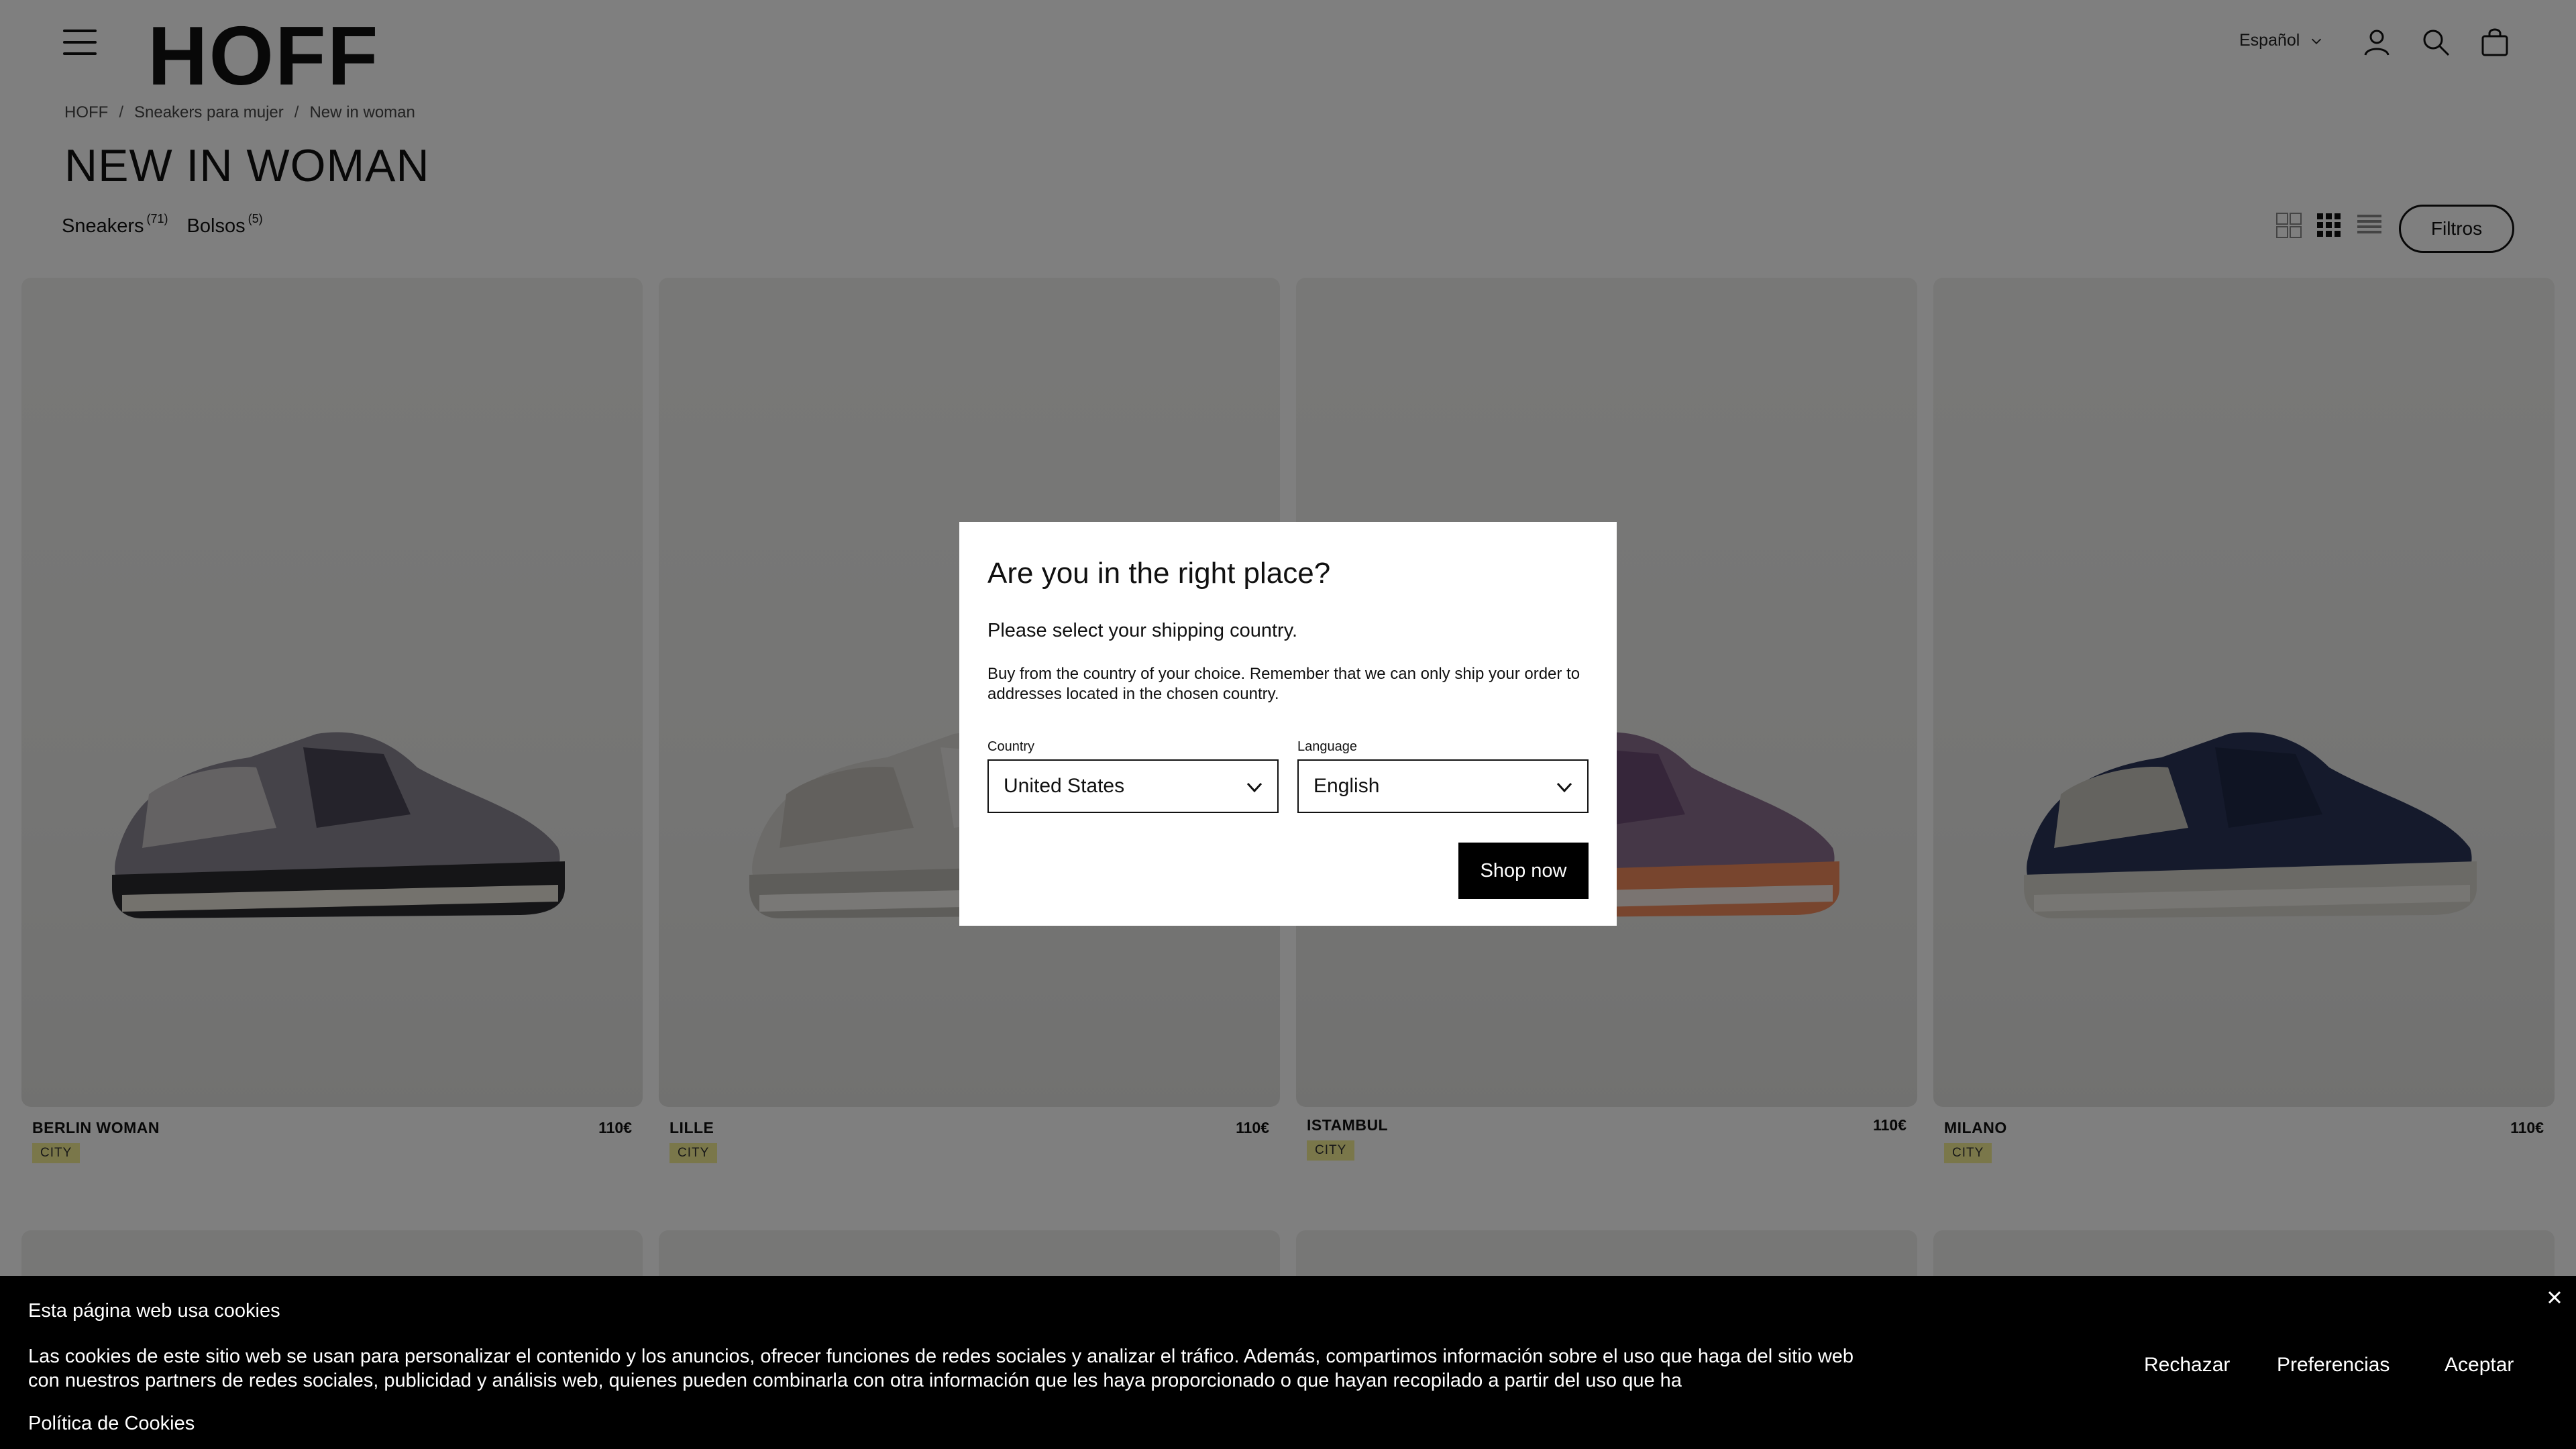 Image resolution: width=2576 pixels, height=1449 pixels. I want to click on reject-cookies-button: Rechazar, so click(2187, 1365).